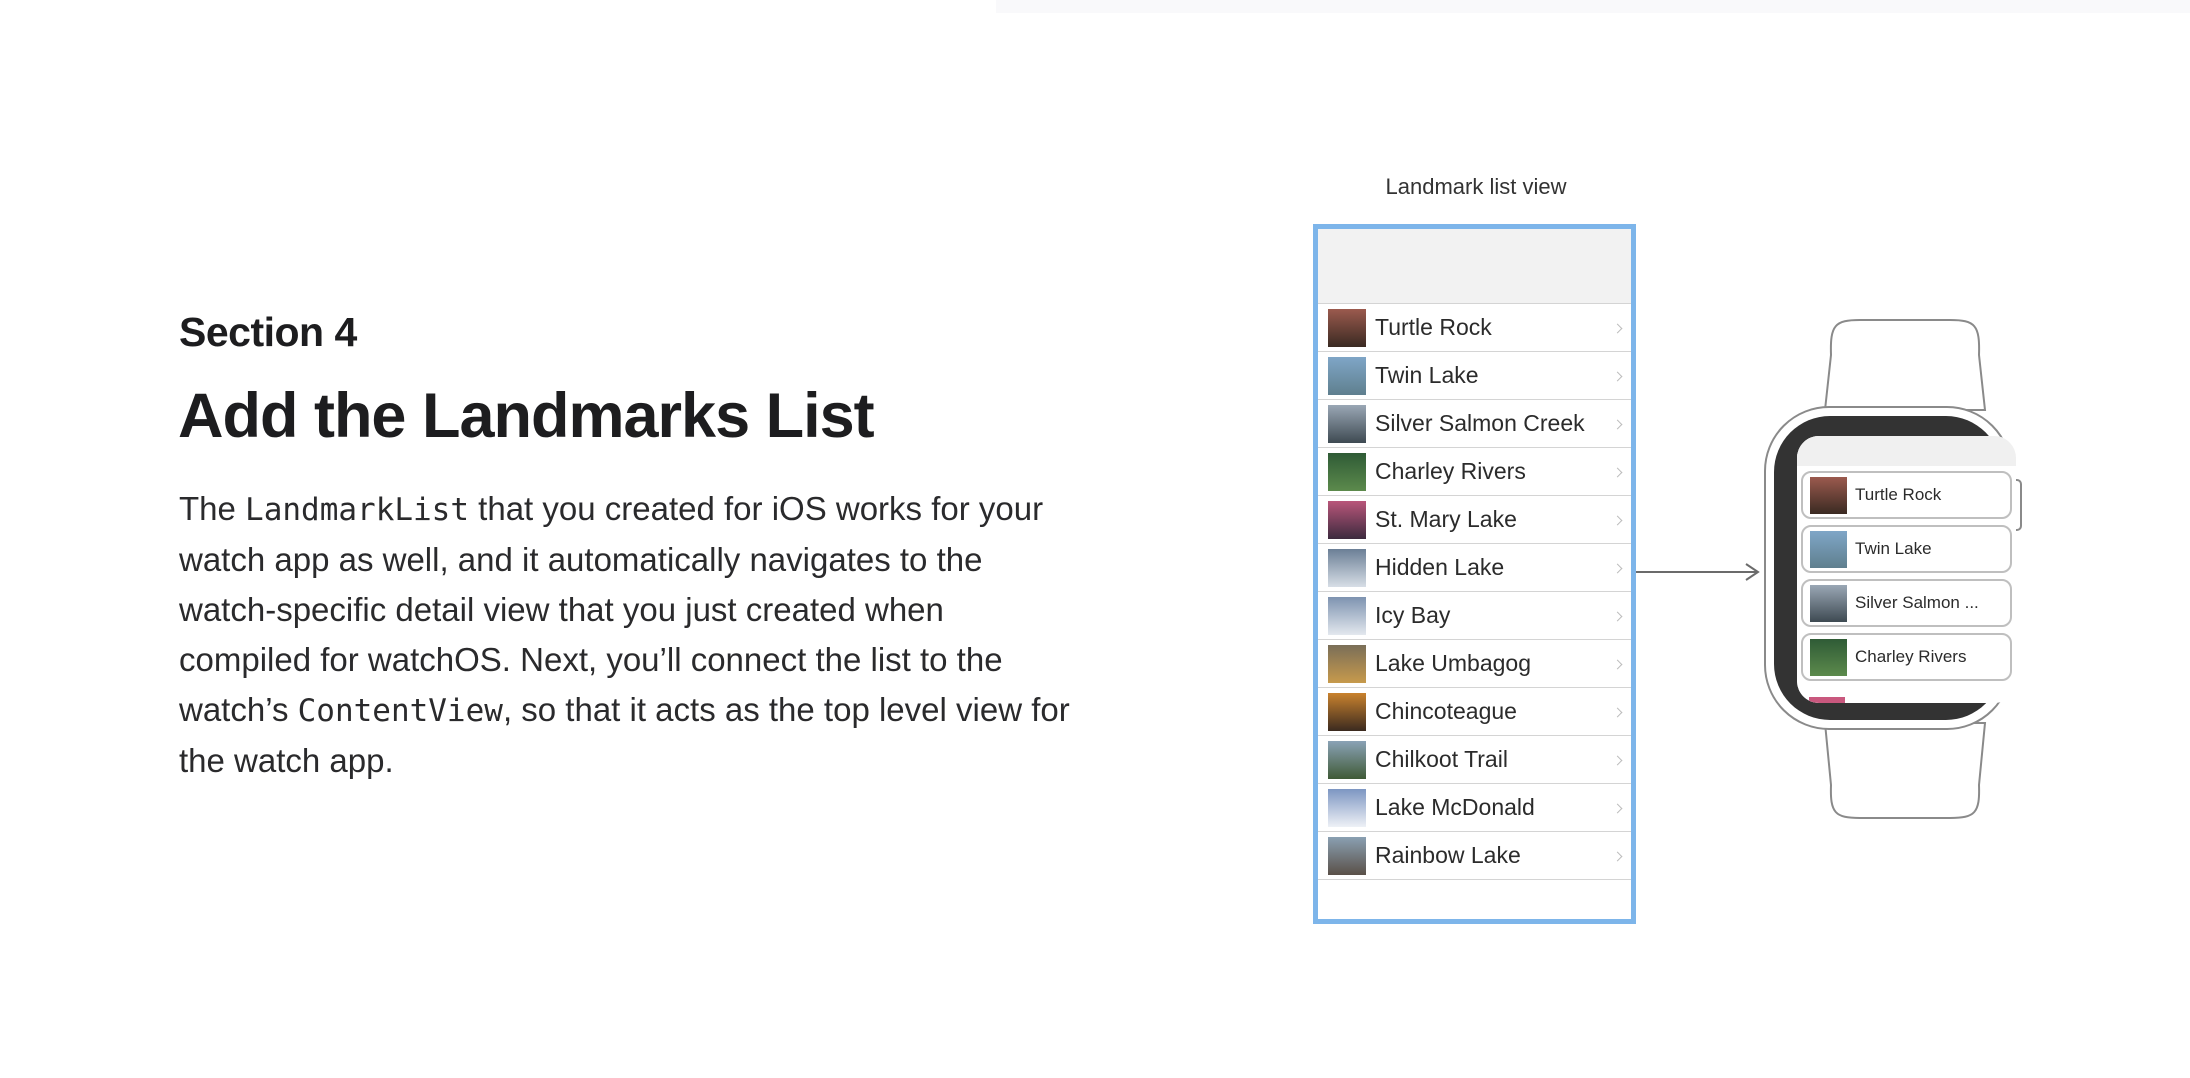  What do you see at coordinates (1474, 616) in the screenshot?
I see `landmark-row: Icy Bay` at bounding box center [1474, 616].